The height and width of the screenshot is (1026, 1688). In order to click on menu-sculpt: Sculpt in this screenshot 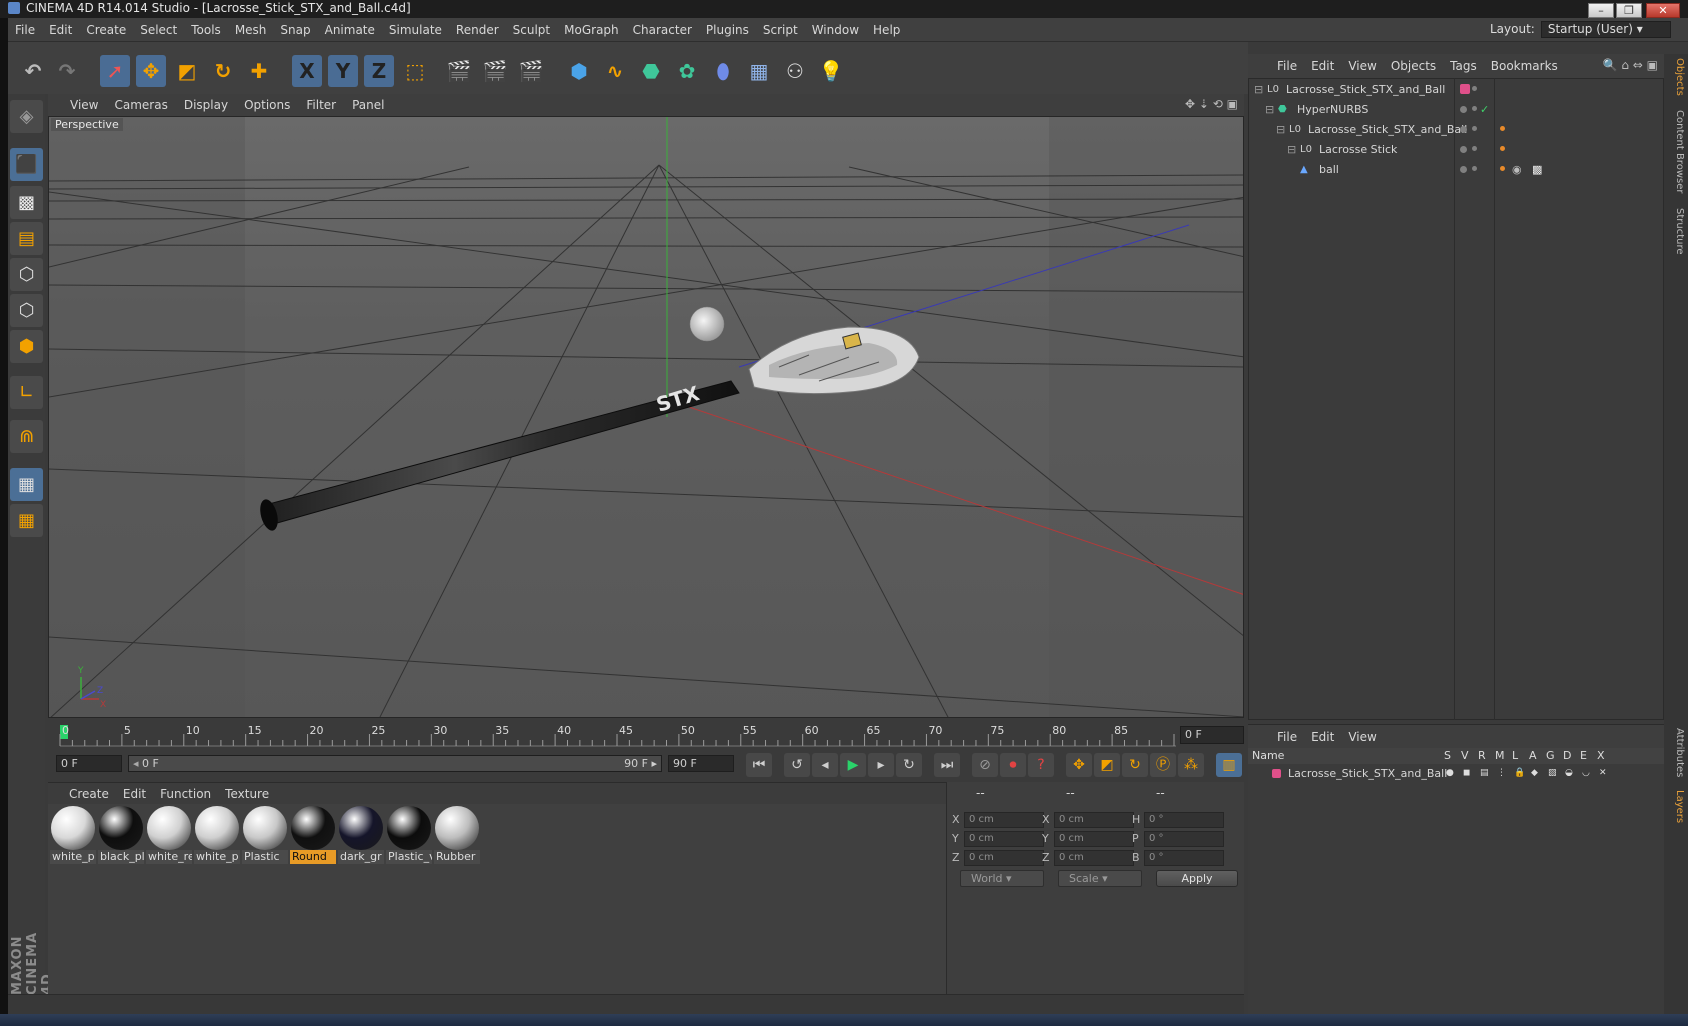, I will do `click(531, 30)`.